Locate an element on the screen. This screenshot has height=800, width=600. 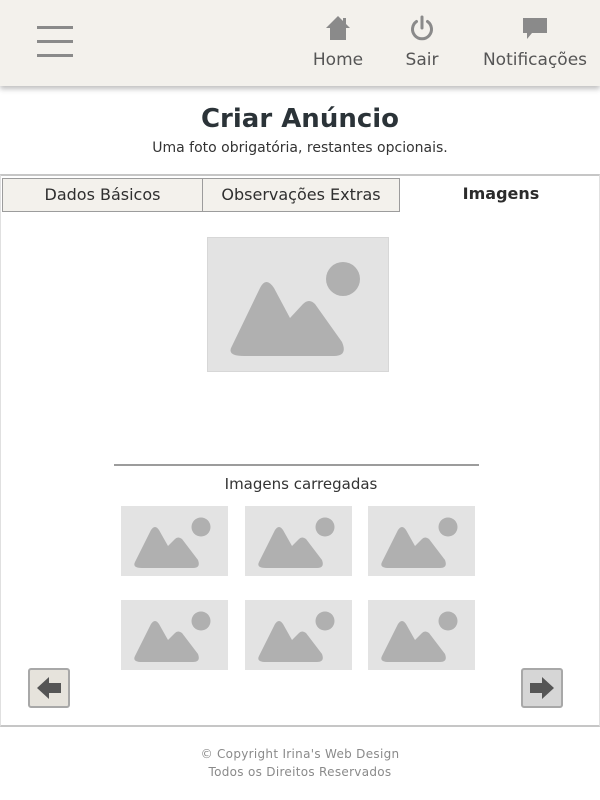
house-icon is located at coordinates (338, 28).